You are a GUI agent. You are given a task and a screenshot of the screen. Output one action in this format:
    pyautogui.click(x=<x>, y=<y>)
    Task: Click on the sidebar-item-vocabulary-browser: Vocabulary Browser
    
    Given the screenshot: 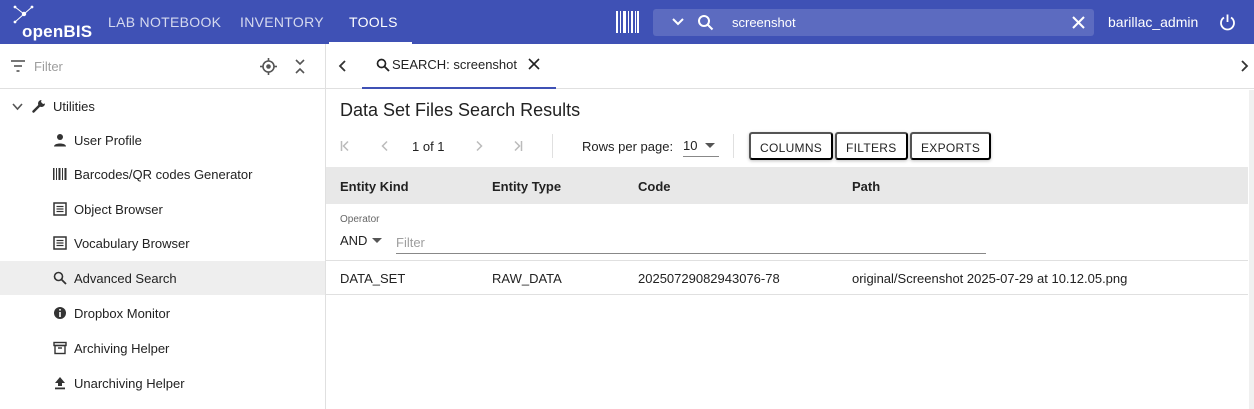 What is the action you would take?
    pyautogui.click(x=162, y=243)
    